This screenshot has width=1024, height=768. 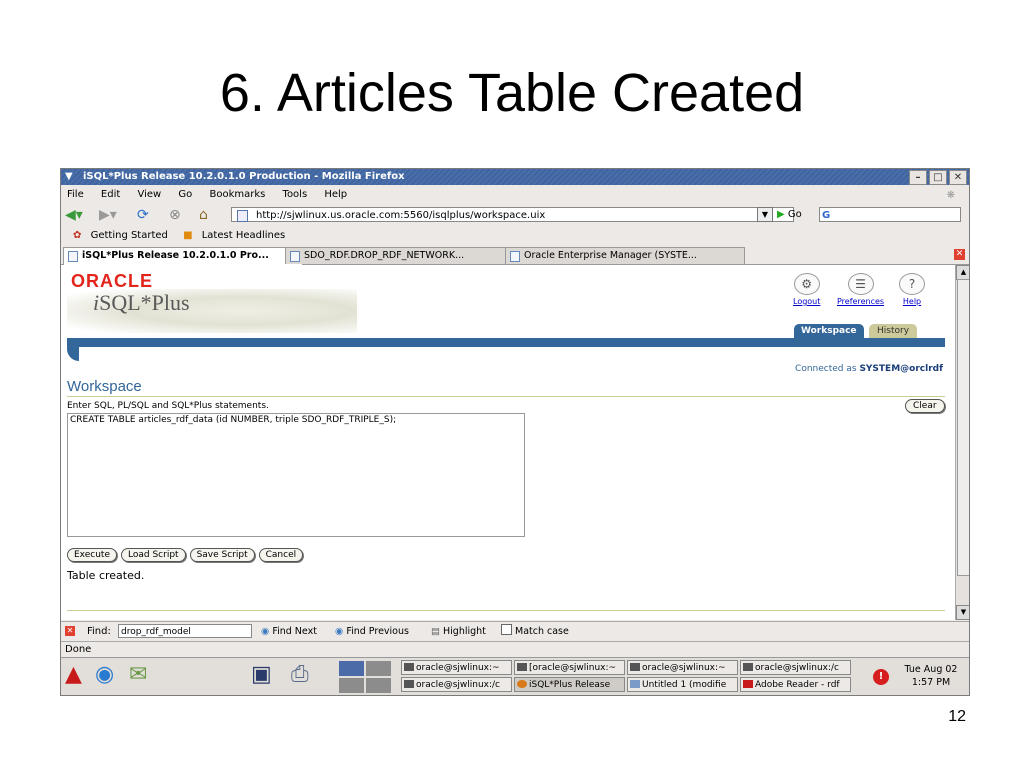 What do you see at coordinates (106, 575) in the screenshot?
I see `result-output: Table created.` at bounding box center [106, 575].